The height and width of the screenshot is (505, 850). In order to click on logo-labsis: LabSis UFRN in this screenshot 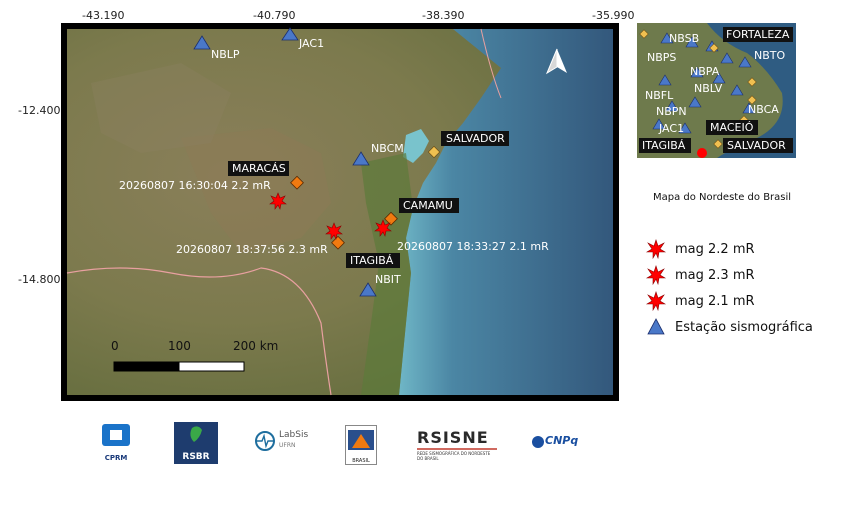, I will do `click(284, 443)`.